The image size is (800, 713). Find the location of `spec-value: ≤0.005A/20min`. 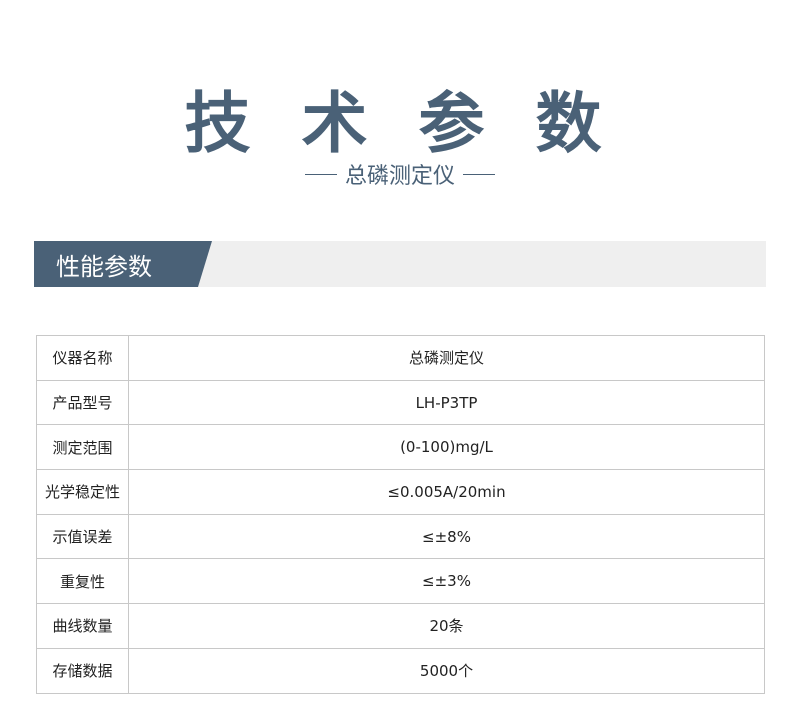

spec-value: ≤0.005A/20min is located at coordinates (446, 492).